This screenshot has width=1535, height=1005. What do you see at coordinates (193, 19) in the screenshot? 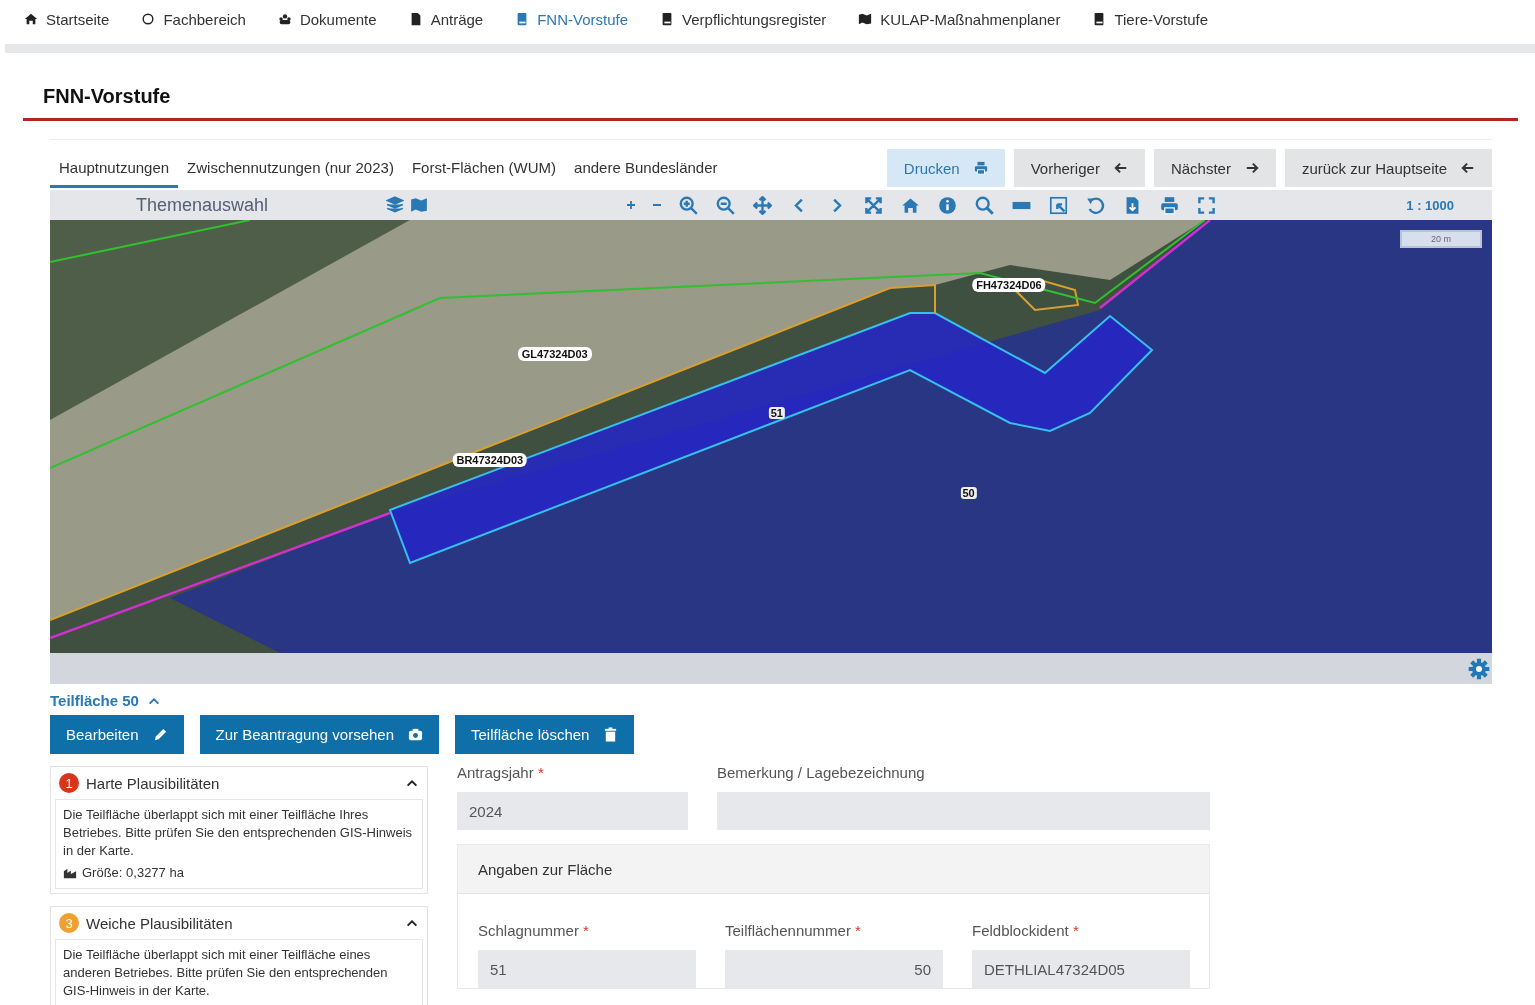
I see `nav-link: Fachbereich` at bounding box center [193, 19].